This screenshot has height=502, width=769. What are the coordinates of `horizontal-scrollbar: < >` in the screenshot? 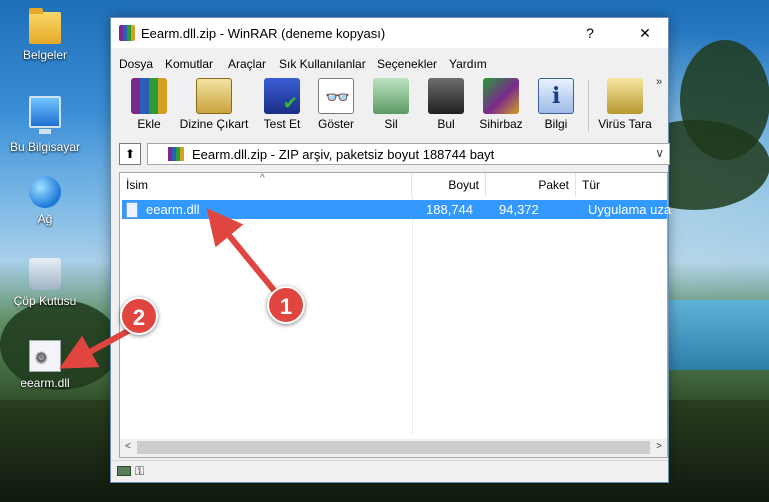 It's located at (393, 448).